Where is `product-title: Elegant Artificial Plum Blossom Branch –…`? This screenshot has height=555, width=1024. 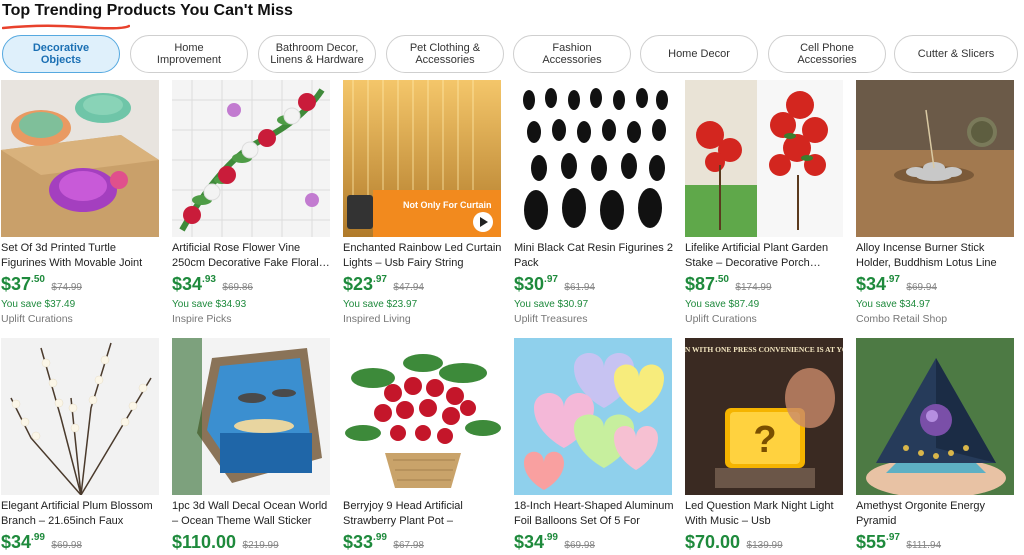 product-title: Elegant Artificial Plum Blossom Branch –… is located at coordinates (81, 514).